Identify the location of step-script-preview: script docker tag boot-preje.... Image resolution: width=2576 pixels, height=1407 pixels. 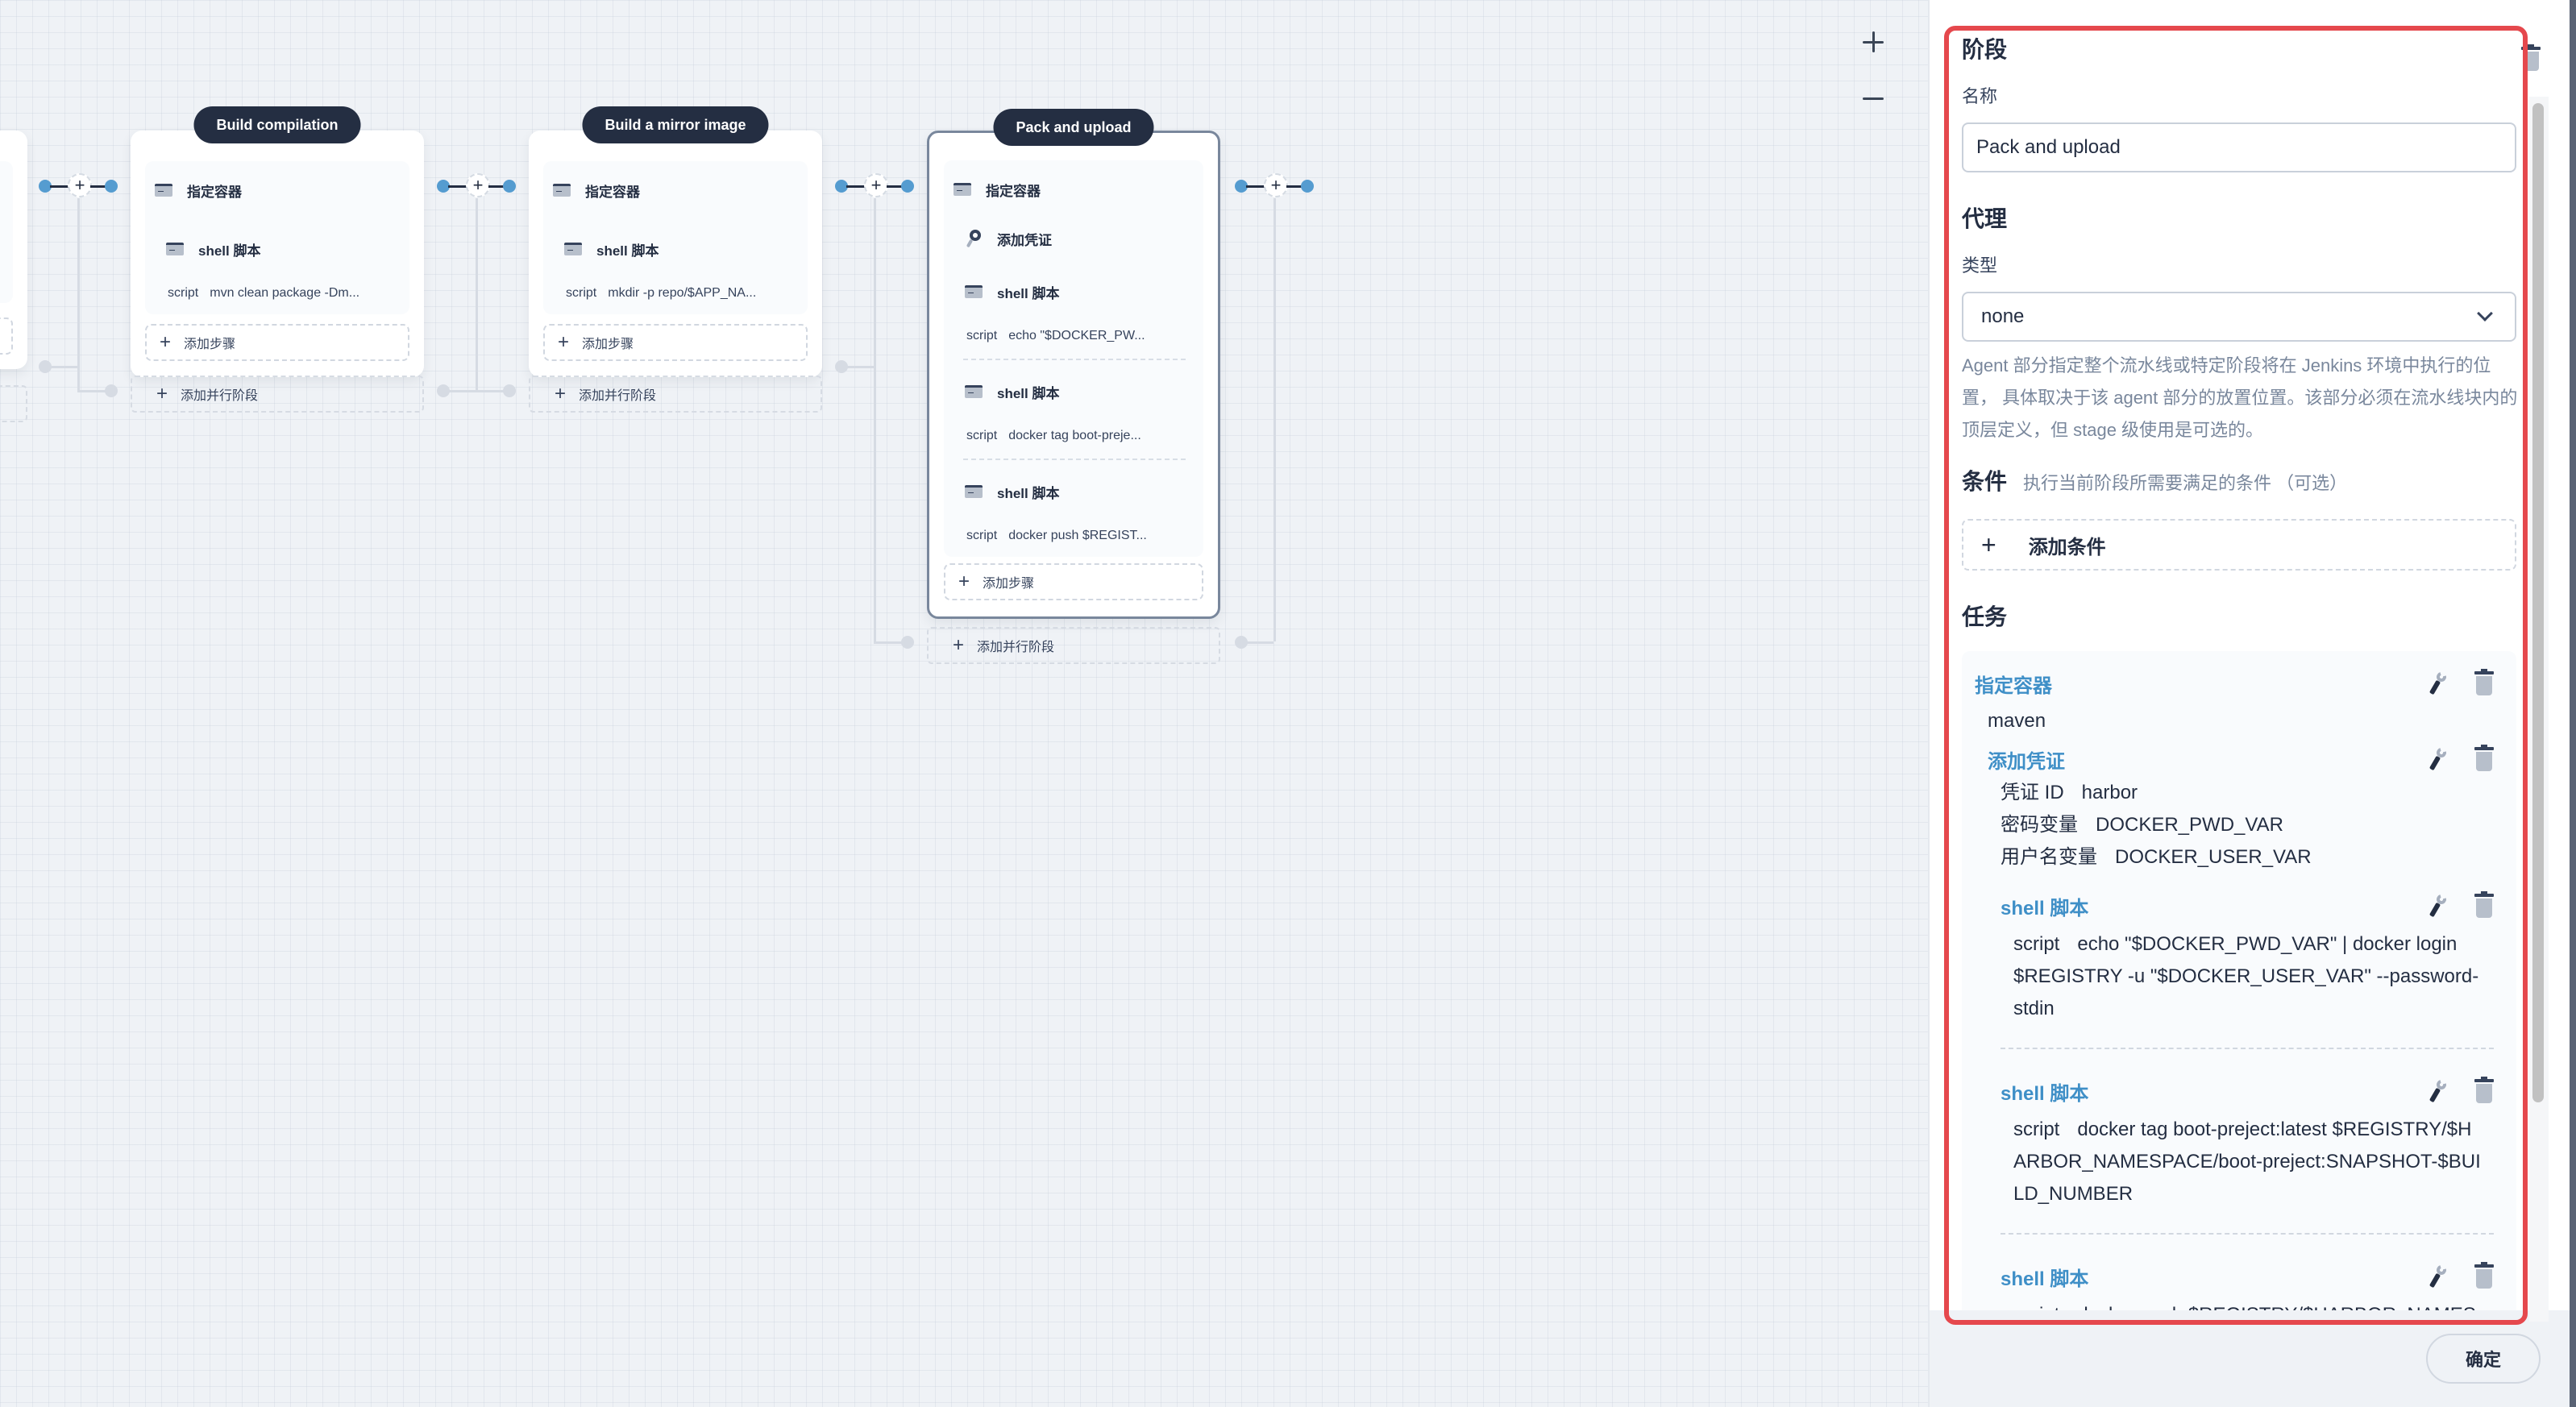
(1053, 435).